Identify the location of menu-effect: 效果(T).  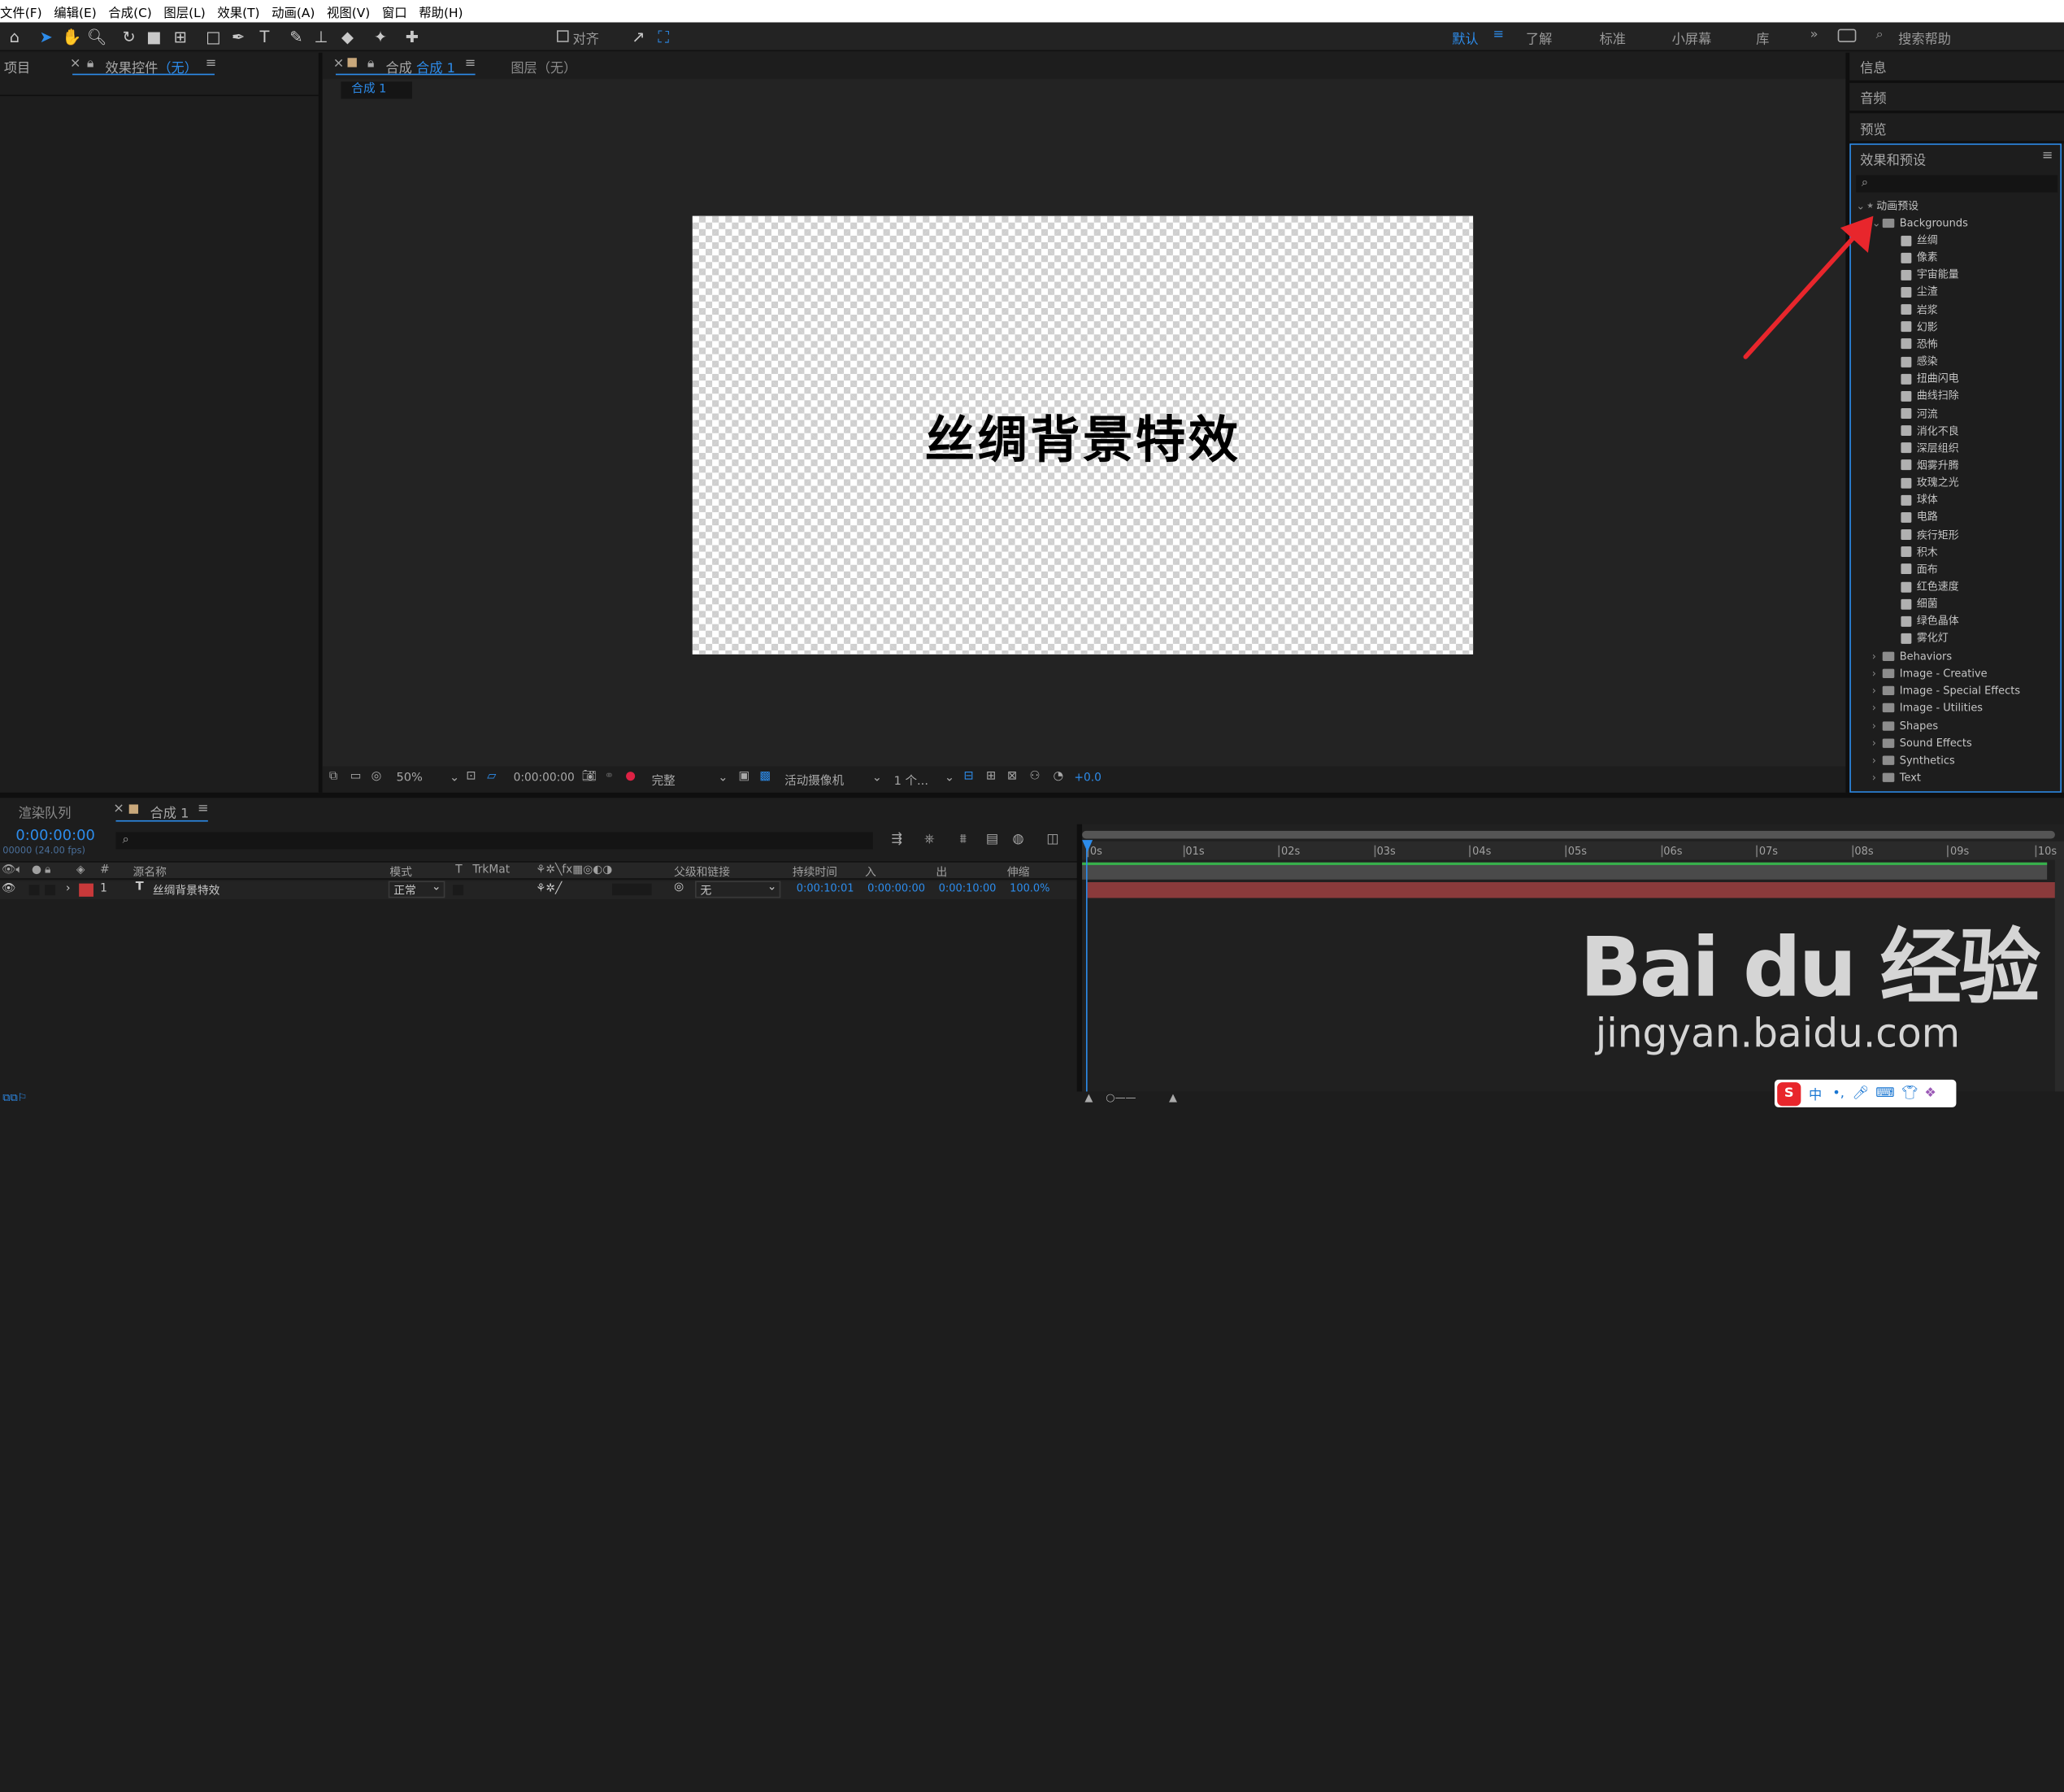
(238, 11).